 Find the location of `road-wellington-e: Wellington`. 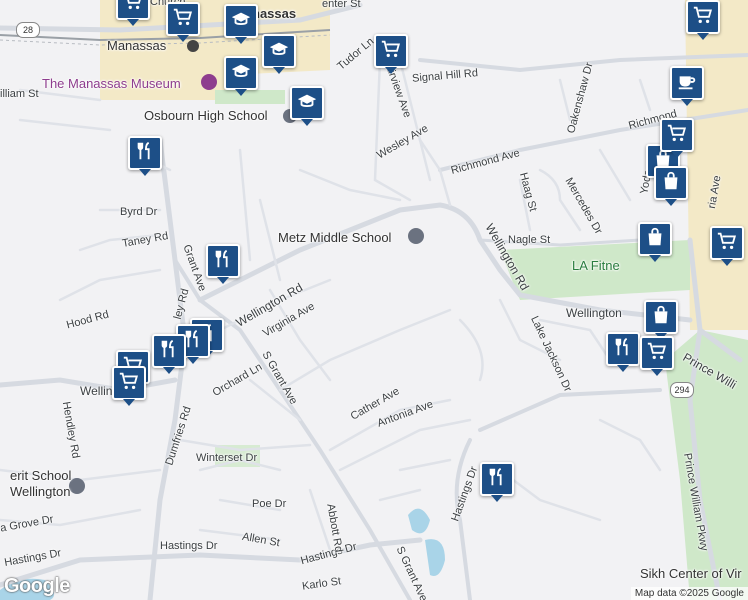

road-wellington-e: Wellington is located at coordinates (594, 313).